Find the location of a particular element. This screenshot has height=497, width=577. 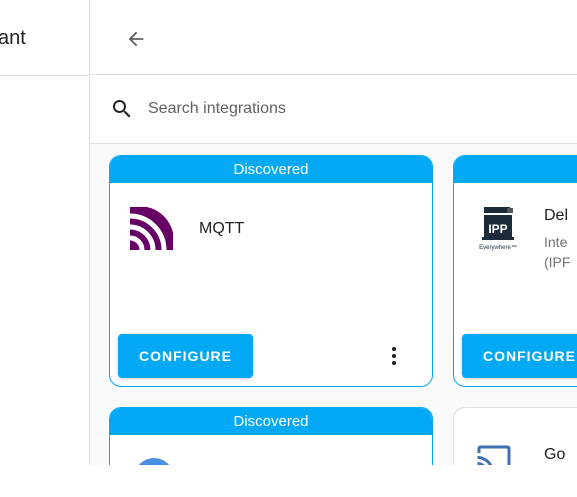

integration-subtitle-line2: (IPF is located at coordinates (557, 262).